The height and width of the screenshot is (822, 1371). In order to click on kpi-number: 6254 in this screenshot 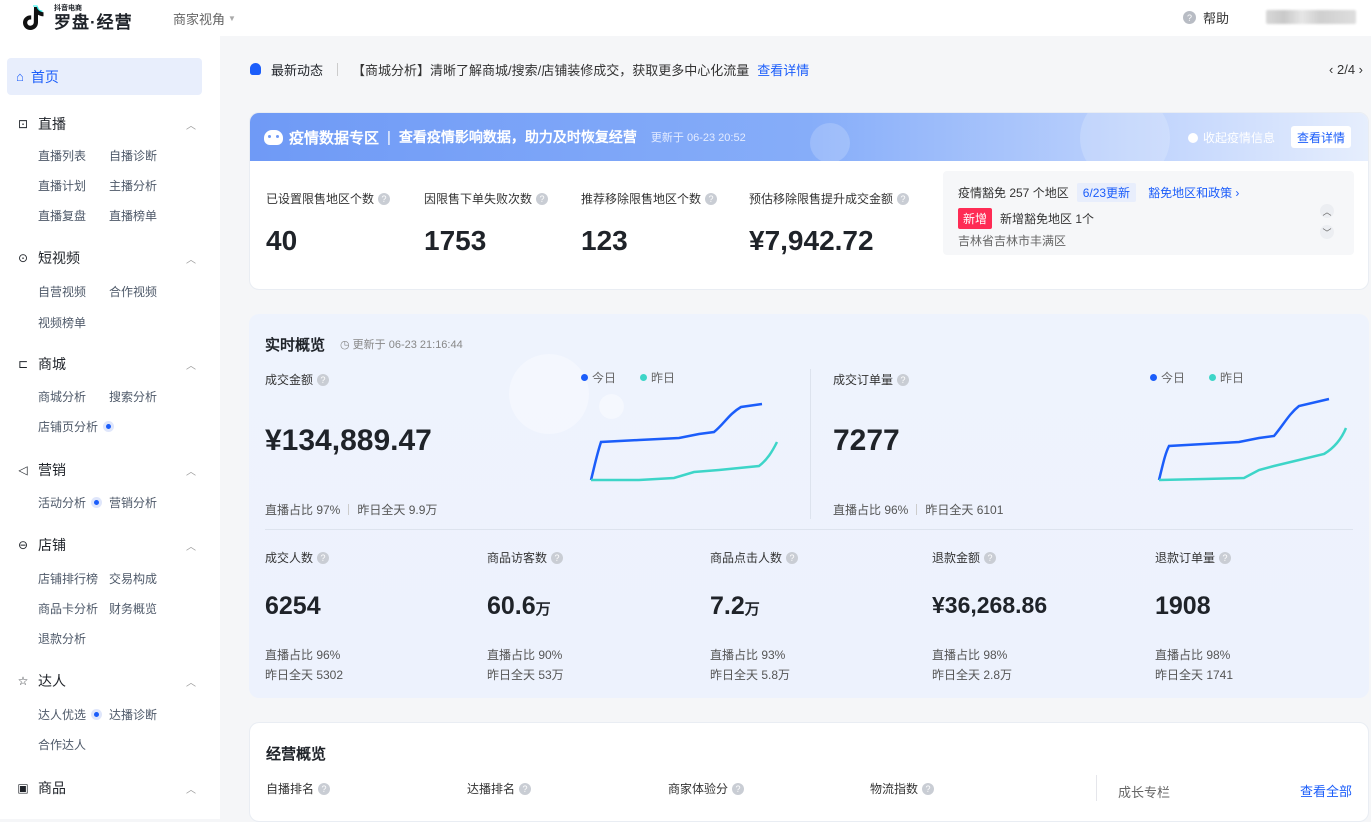, I will do `click(293, 606)`.